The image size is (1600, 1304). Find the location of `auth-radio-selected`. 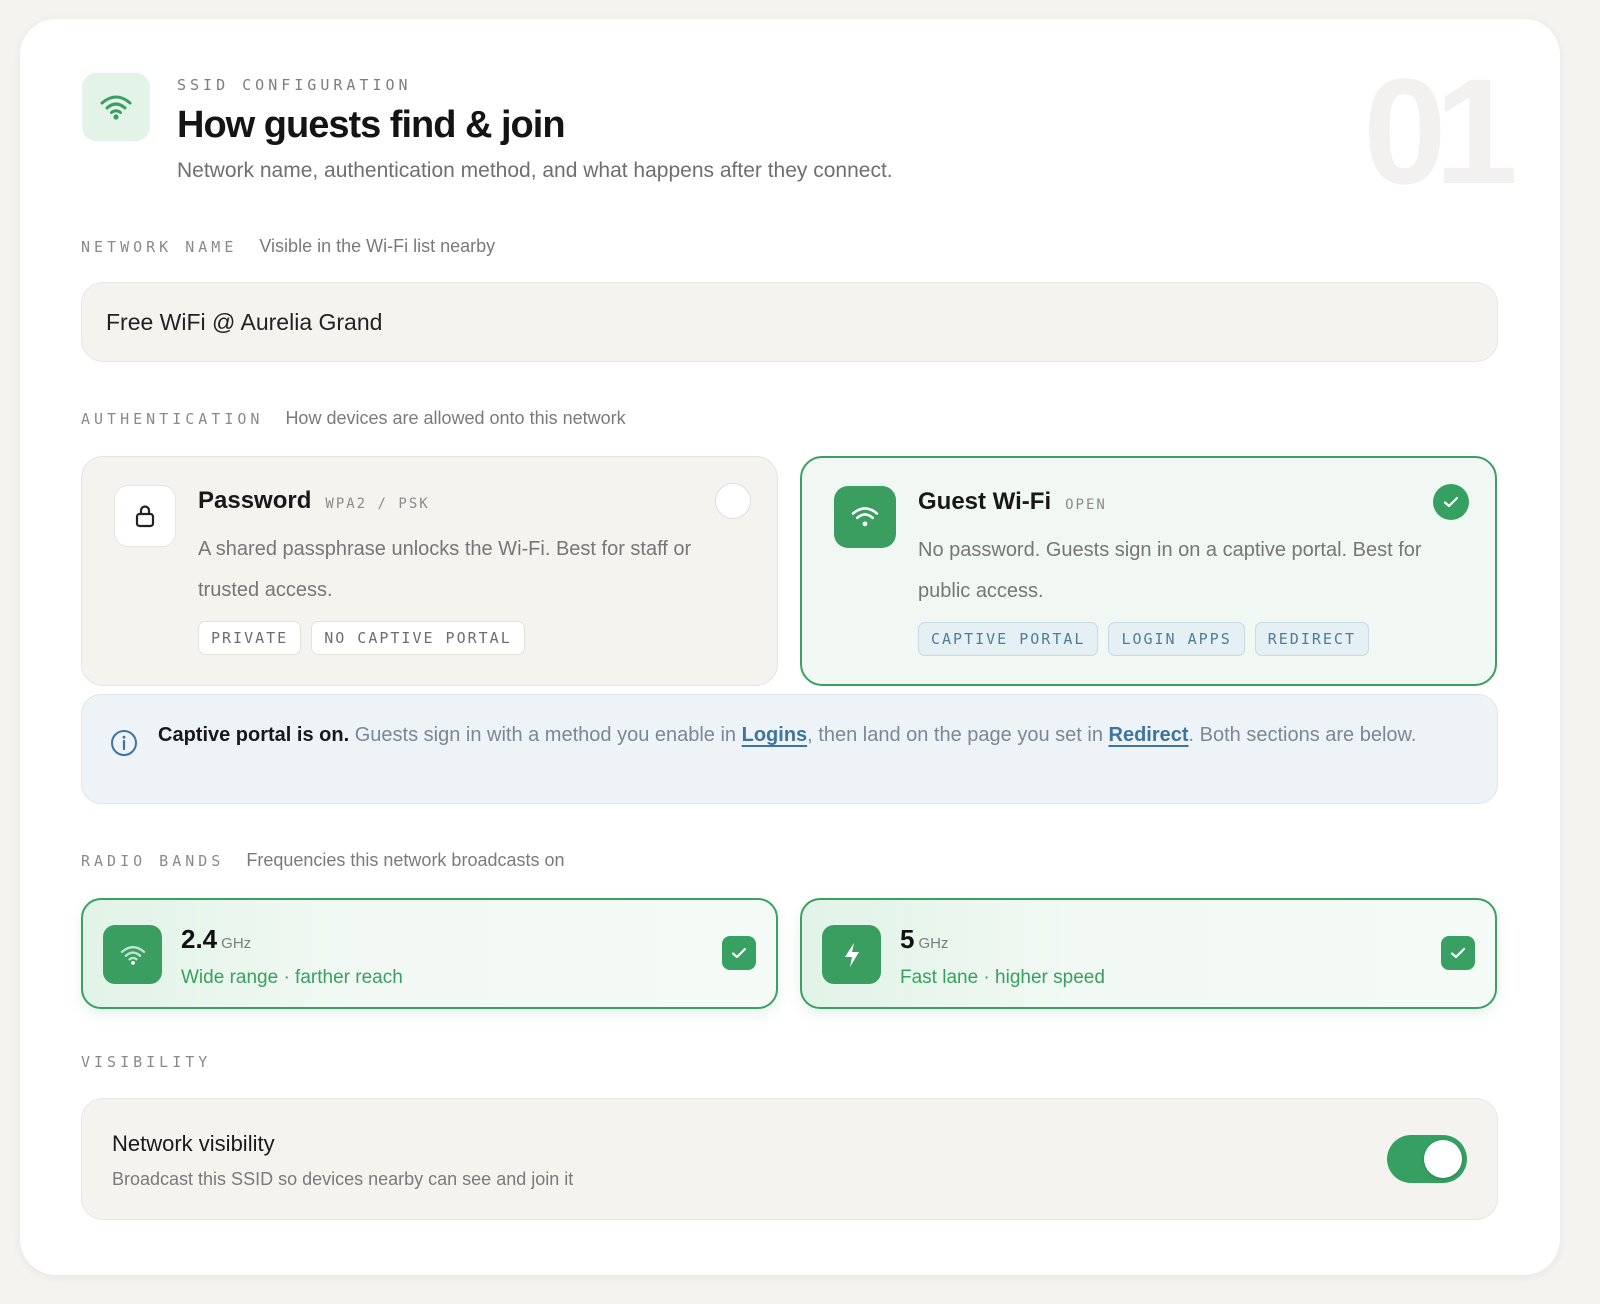

auth-radio-selected is located at coordinates (1451, 502).